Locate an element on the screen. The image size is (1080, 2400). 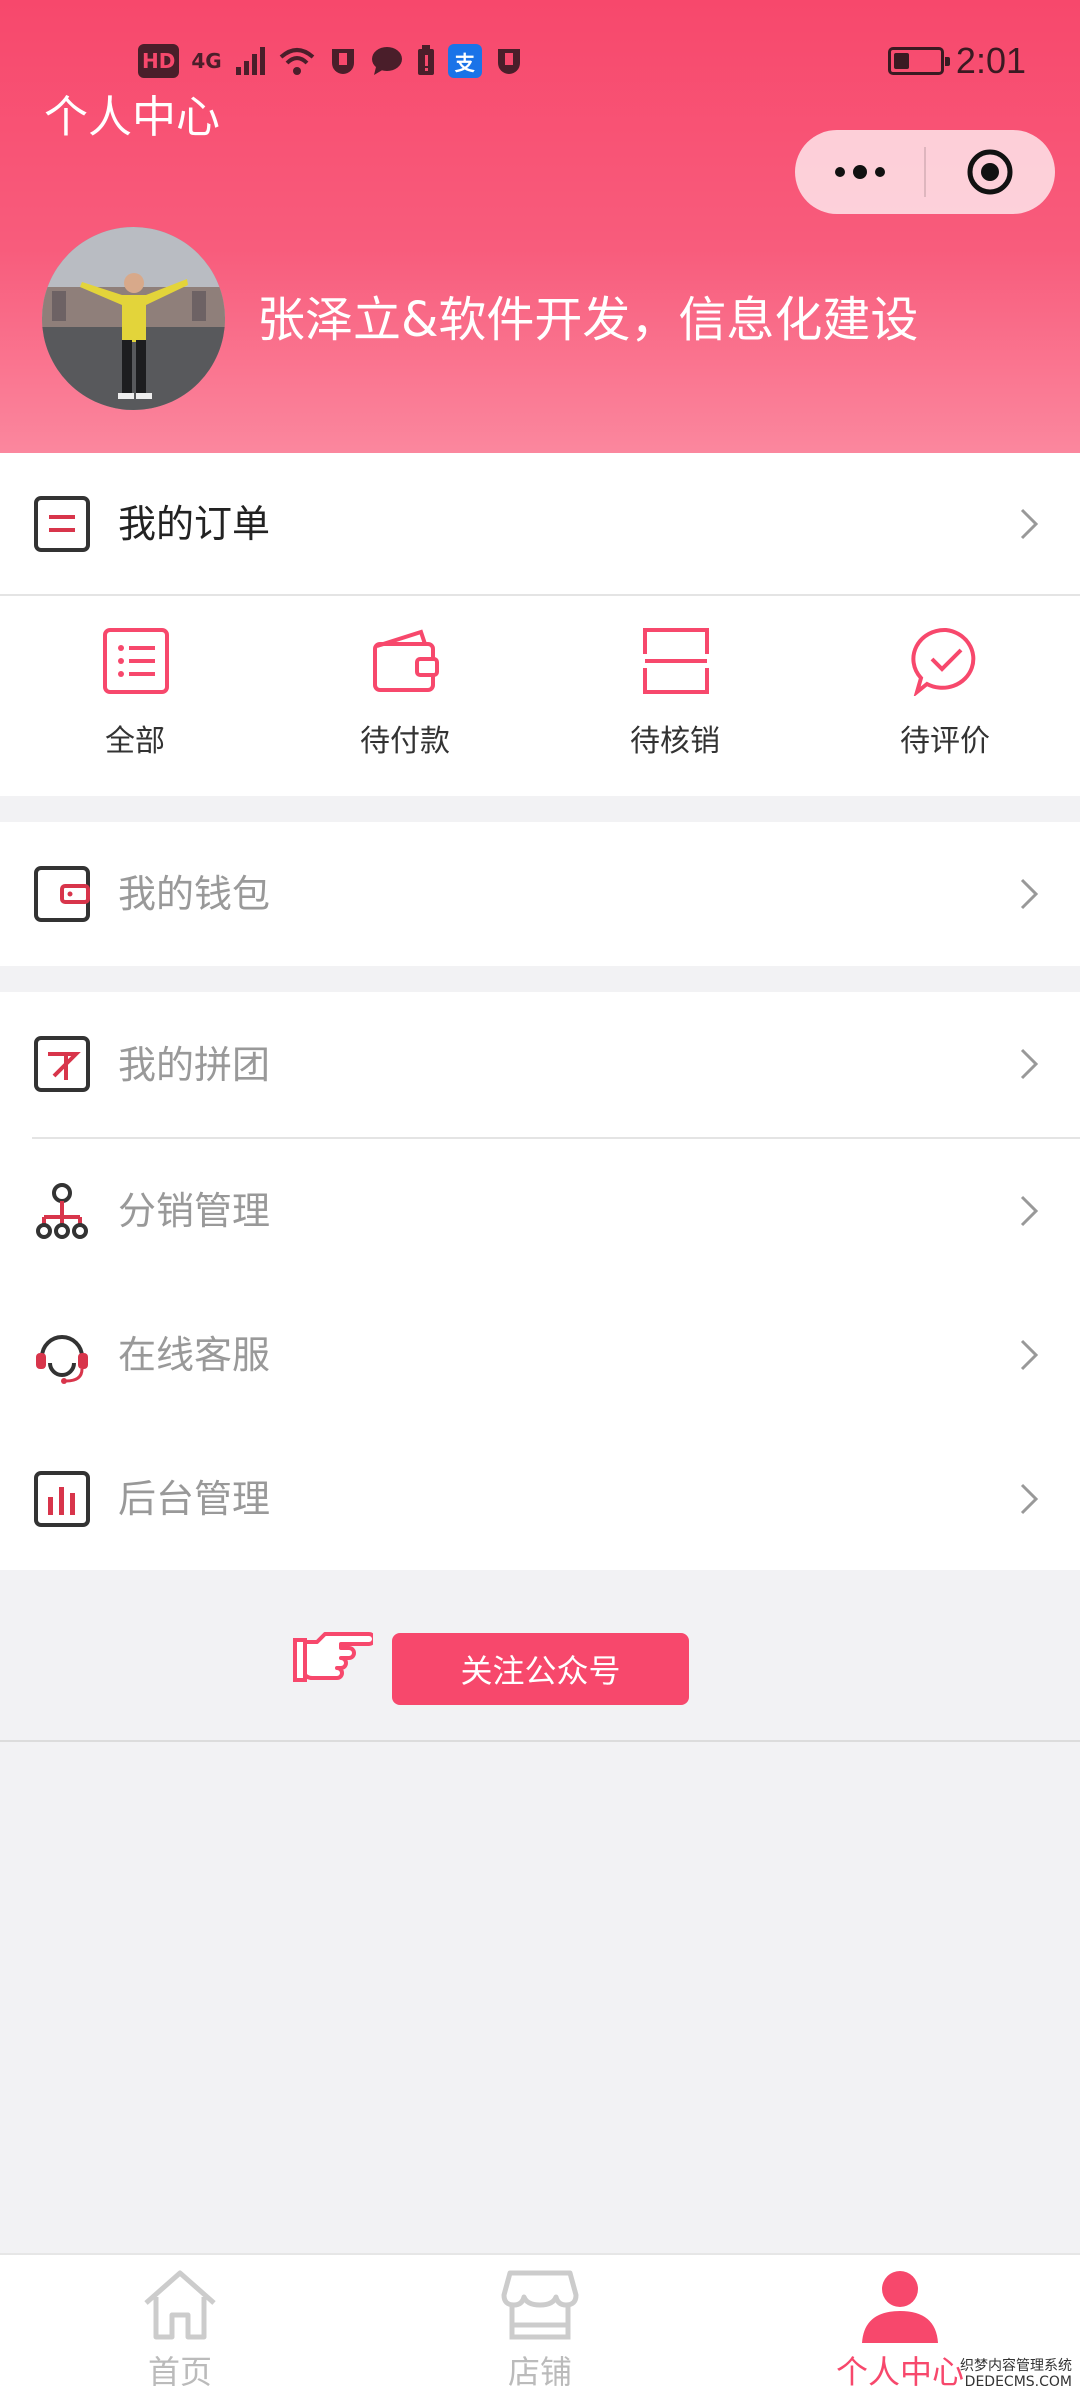
order-tab-label: 待付款 is located at coordinates (405, 741).